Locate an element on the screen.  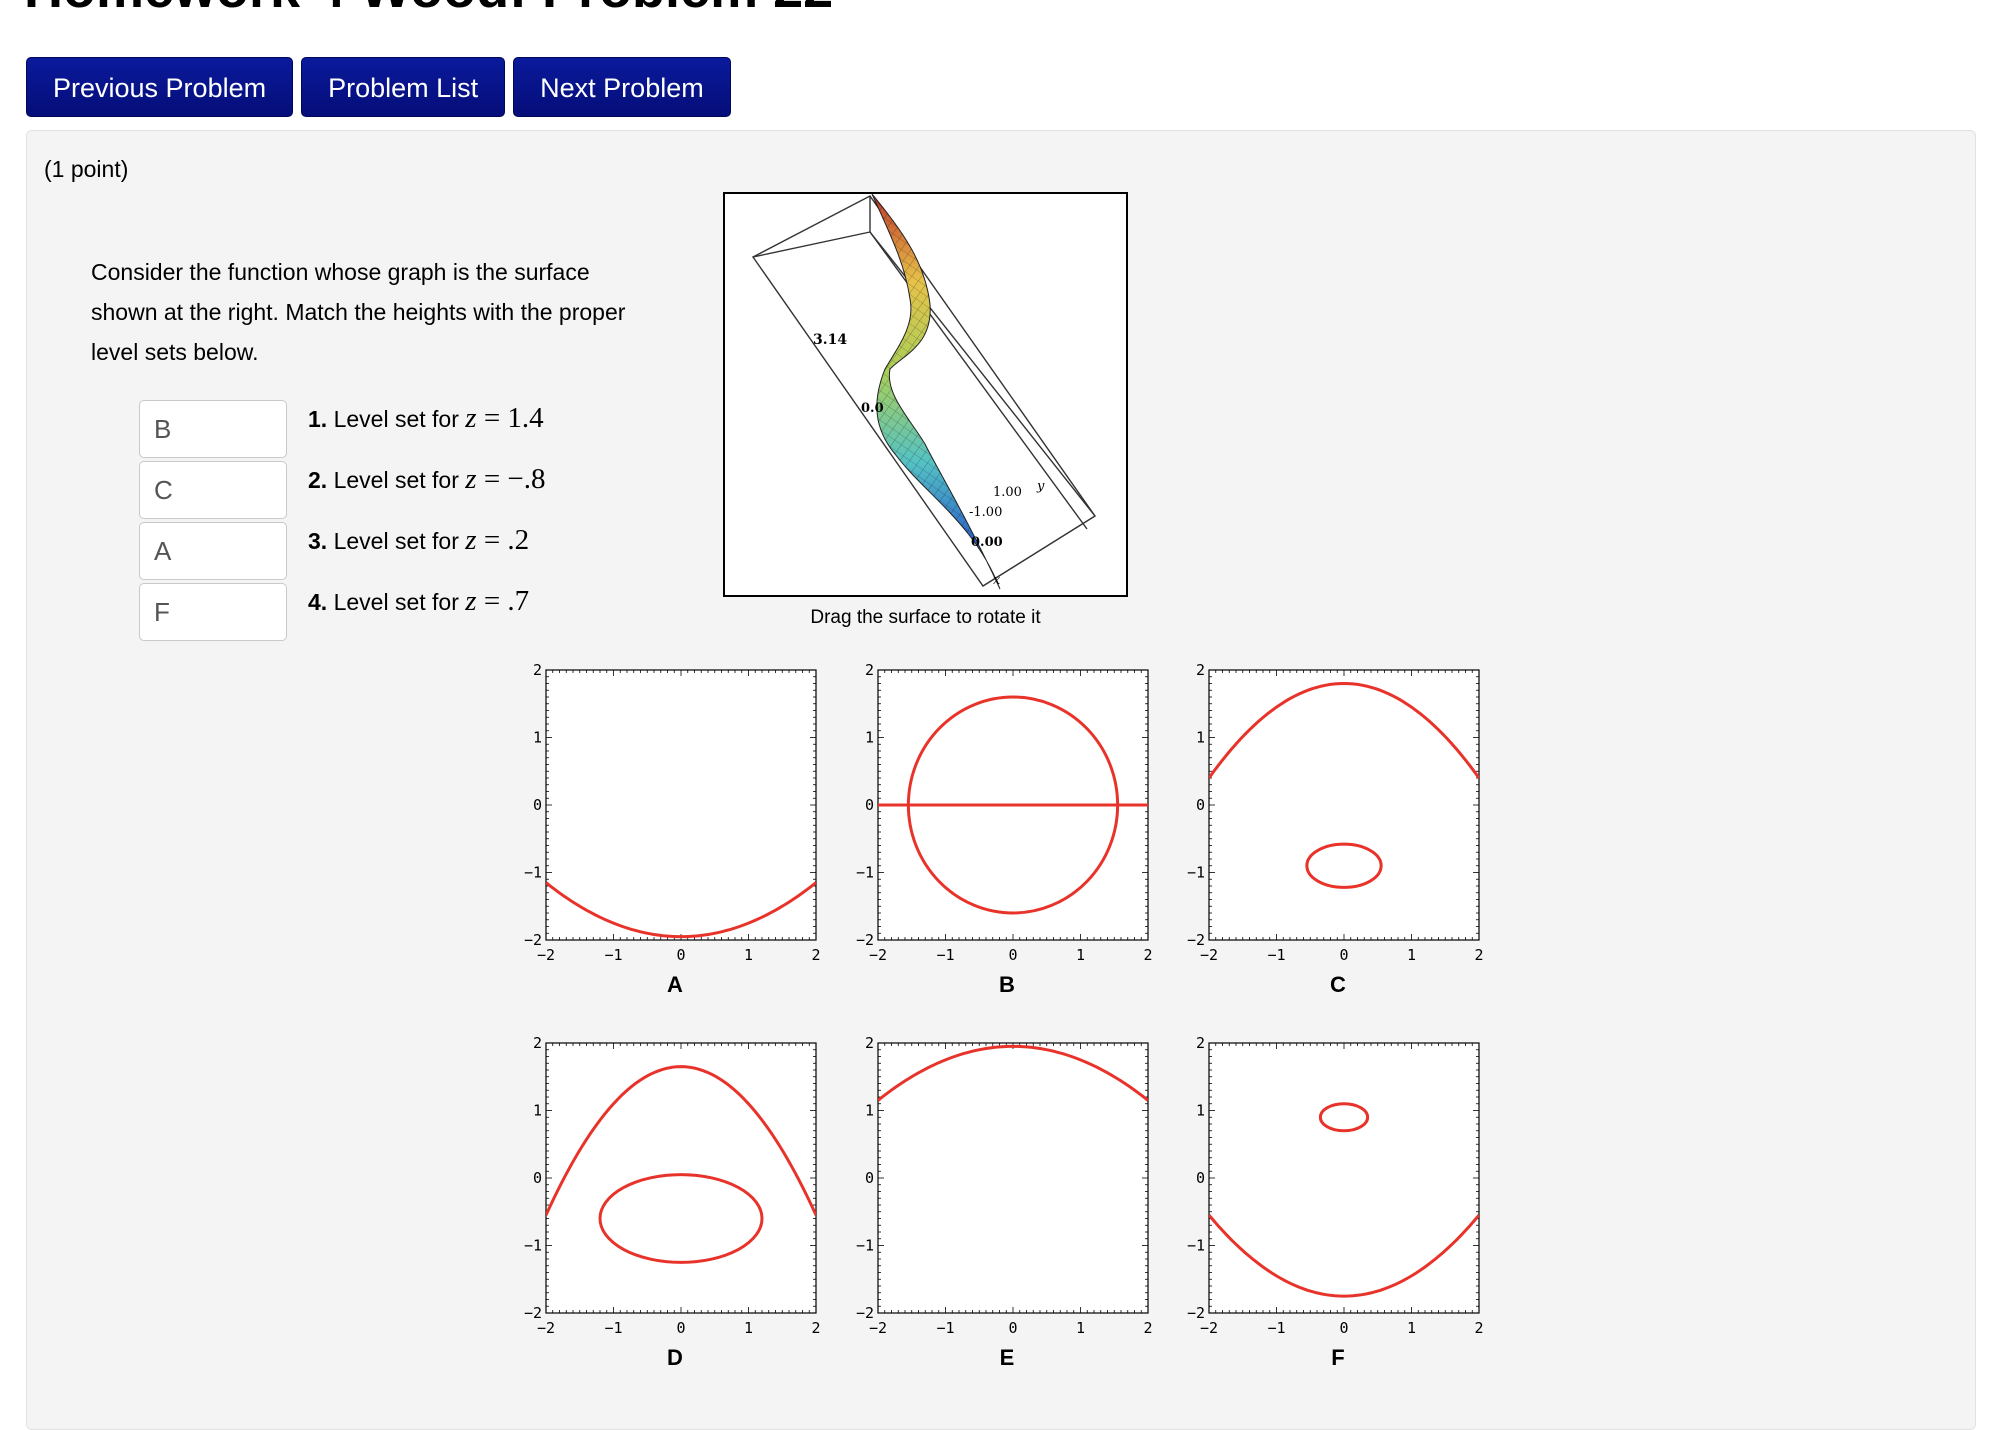
bounding-box is located at coordinates (923, 391).